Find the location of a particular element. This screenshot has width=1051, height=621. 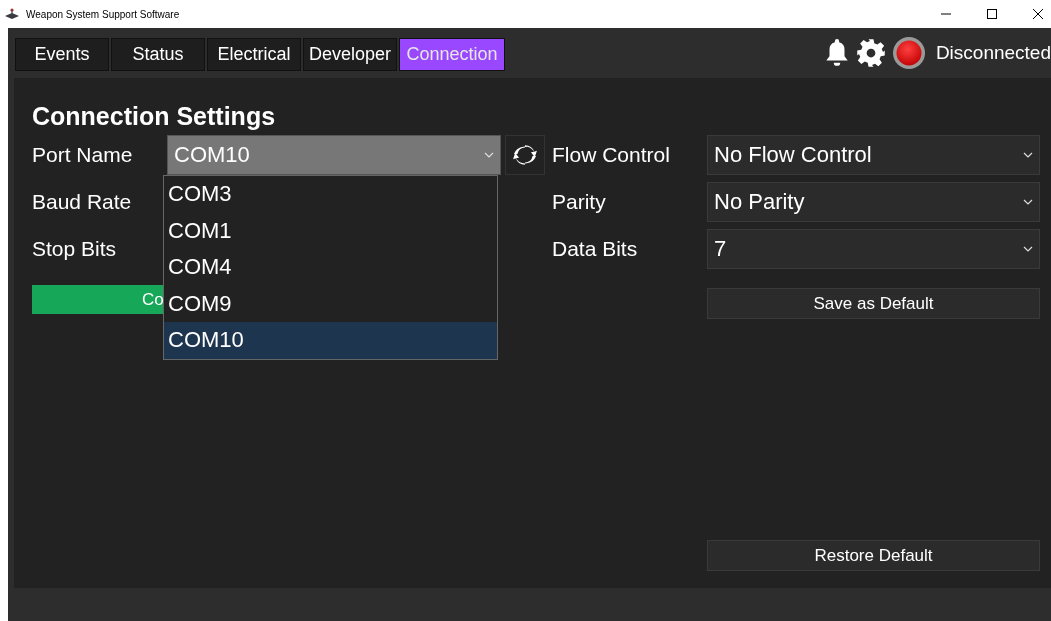

field-label: Parity is located at coordinates (579, 202).